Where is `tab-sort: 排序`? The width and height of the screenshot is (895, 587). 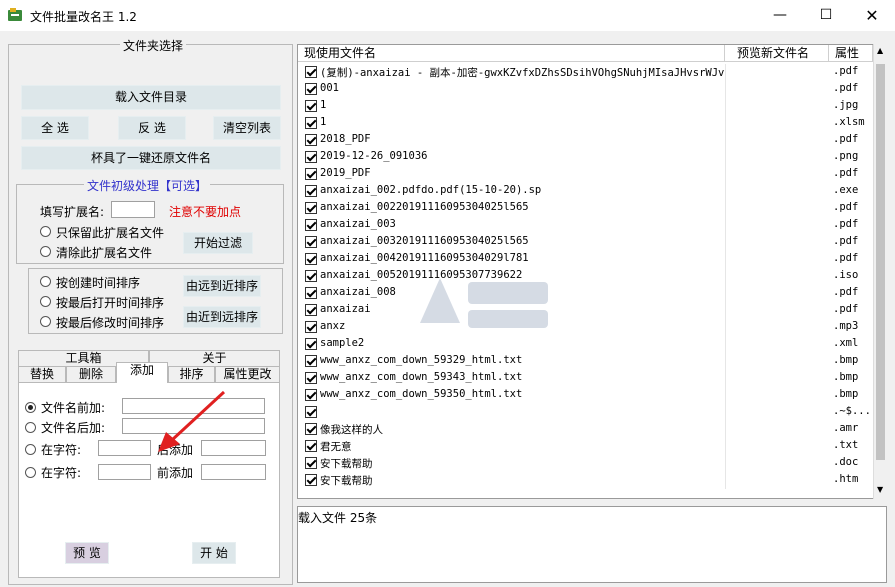
tab-sort: 排序 is located at coordinates (191, 374).